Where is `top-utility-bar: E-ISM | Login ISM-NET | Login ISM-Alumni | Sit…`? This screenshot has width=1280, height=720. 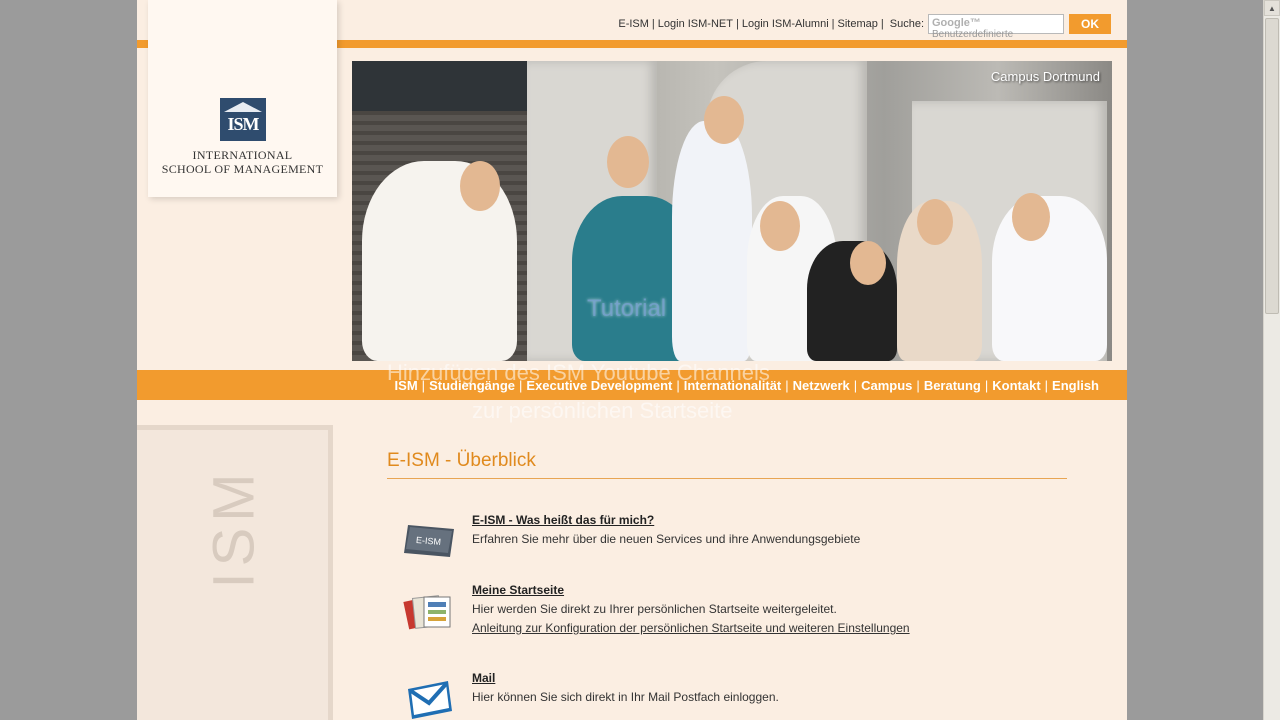
top-utility-bar: E-ISM | Login ISM-NET | Login ISM-Alumni | Sit… is located at coordinates (864, 26).